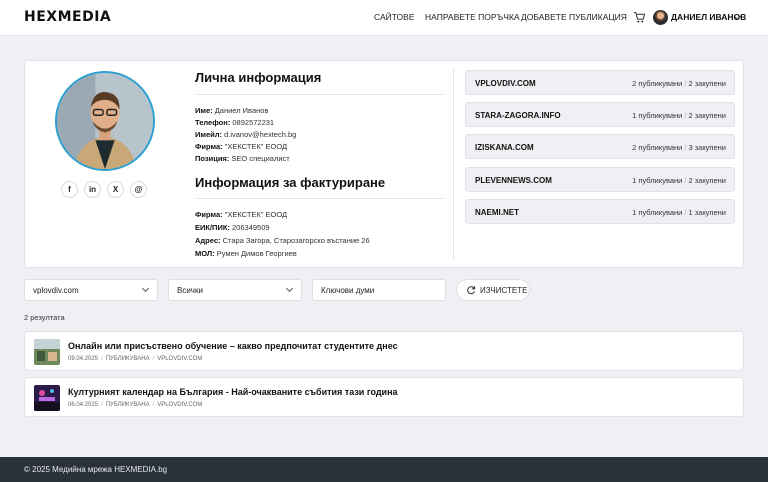 The width and height of the screenshot is (768, 482). I want to click on site-name: STARA-ZAGORA.INFO, so click(518, 115).